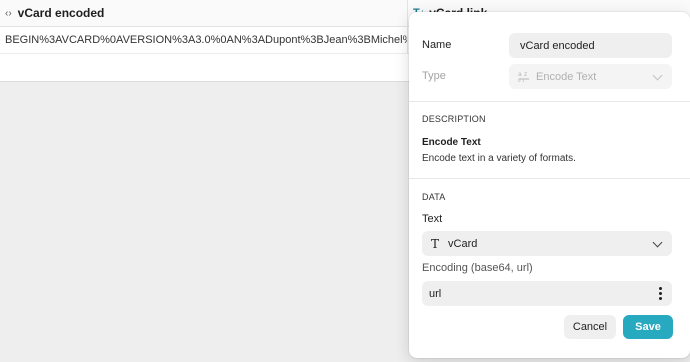 This screenshot has width=690, height=362. Describe the element at coordinates (204, 13) in the screenshot. I see `column-header-vcard-encoded: ‹› vCard encoded` at that location.